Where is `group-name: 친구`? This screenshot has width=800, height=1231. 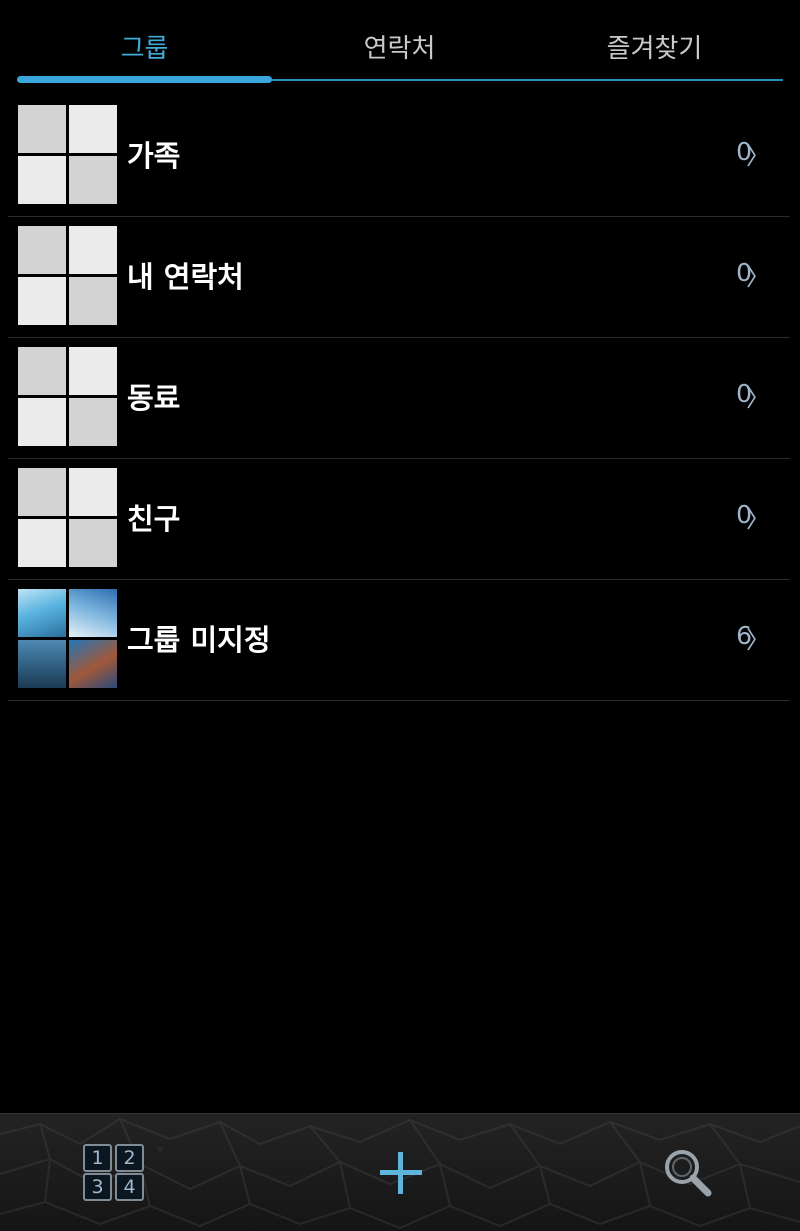
group-name: 친구 is located at coordinates (154, 519).